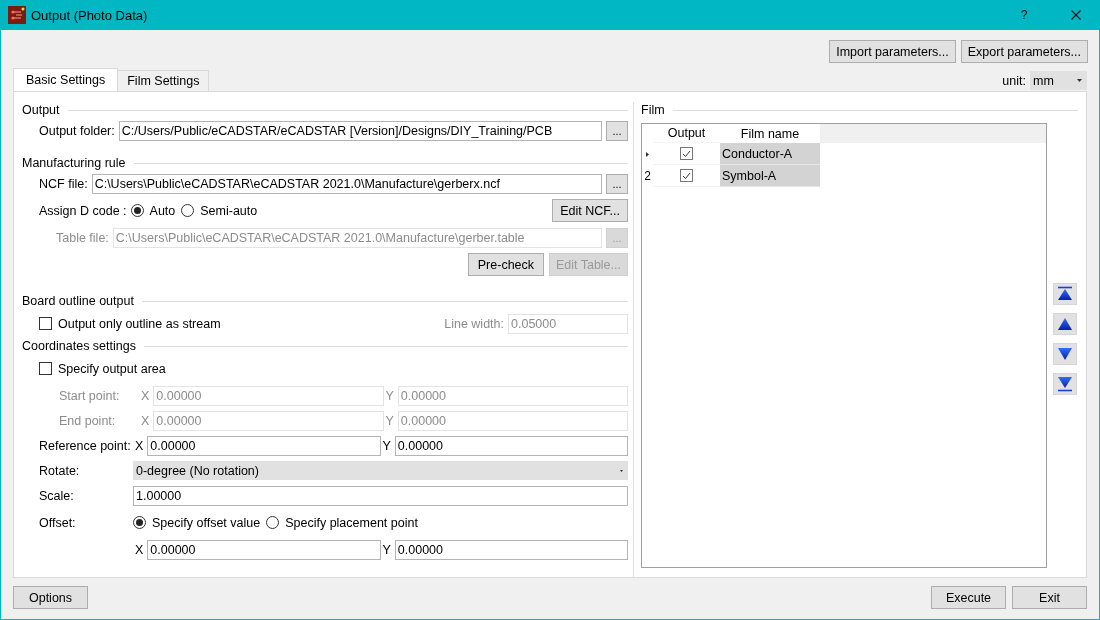 The image size is (1100, 620). Describe the element at coordinates (647, 176) in the screenshot. I see `row-number: 2` at that location.